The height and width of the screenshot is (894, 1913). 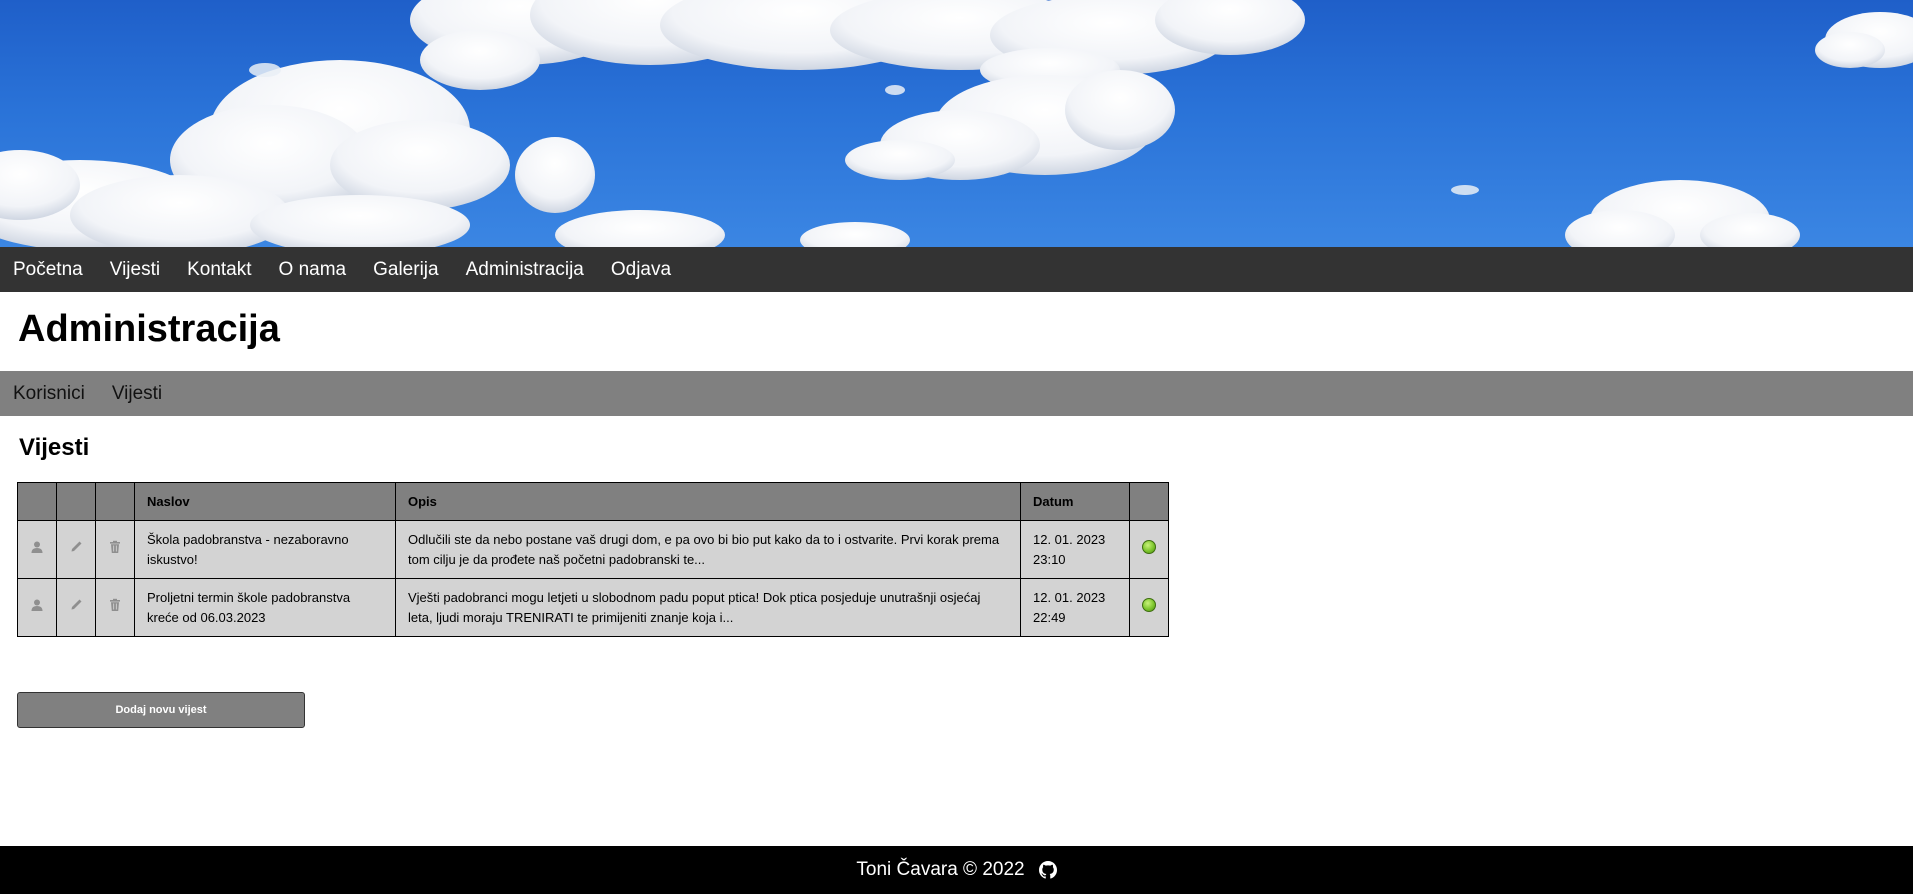 What do you see at coordinates (956, 393) in the screenshot?
I see `admin-subnav: Korisnici Vijesti` at bounding box center [956, 393].